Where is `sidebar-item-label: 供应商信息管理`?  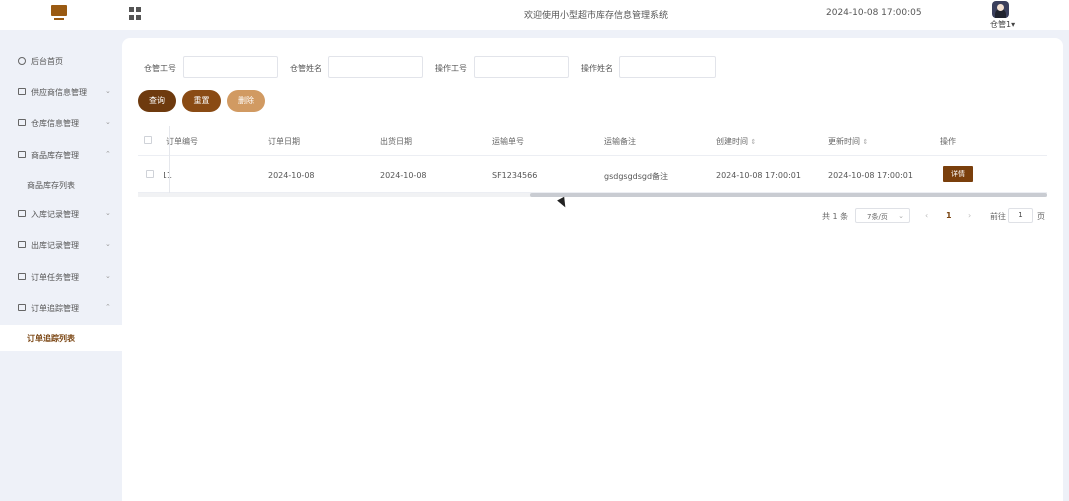
sidebar-item-label: 供应商信息管理 is located at coordinates (59, 92).